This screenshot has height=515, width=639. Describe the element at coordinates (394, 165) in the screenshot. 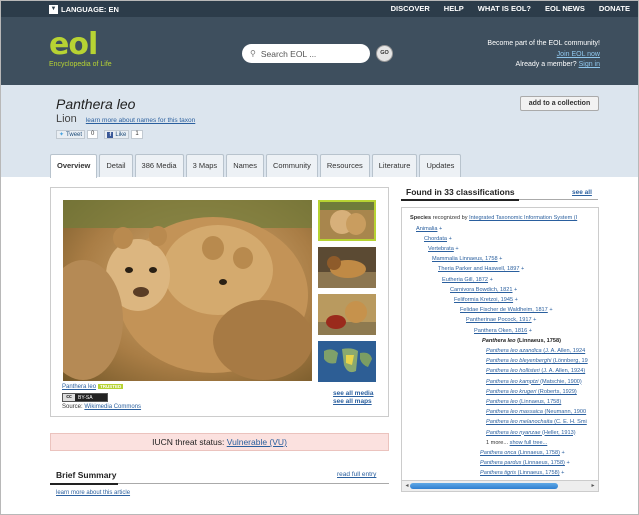

I see `tab-literature: Literature` at that location.